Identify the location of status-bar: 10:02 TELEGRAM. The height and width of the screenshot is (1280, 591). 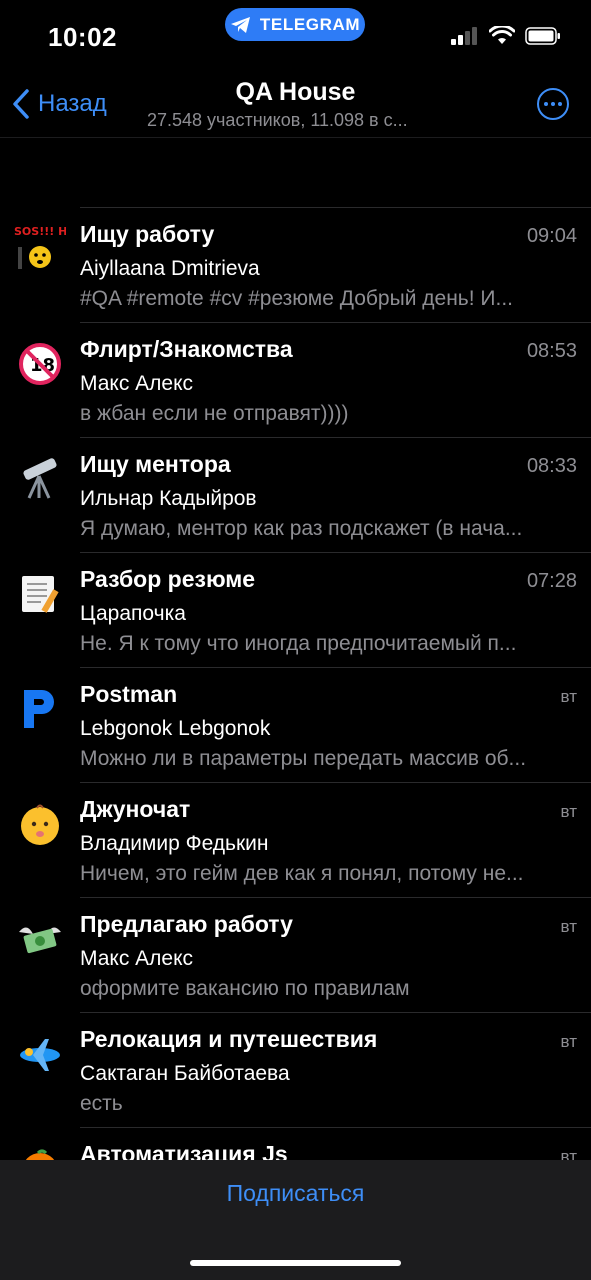
(295, 35).